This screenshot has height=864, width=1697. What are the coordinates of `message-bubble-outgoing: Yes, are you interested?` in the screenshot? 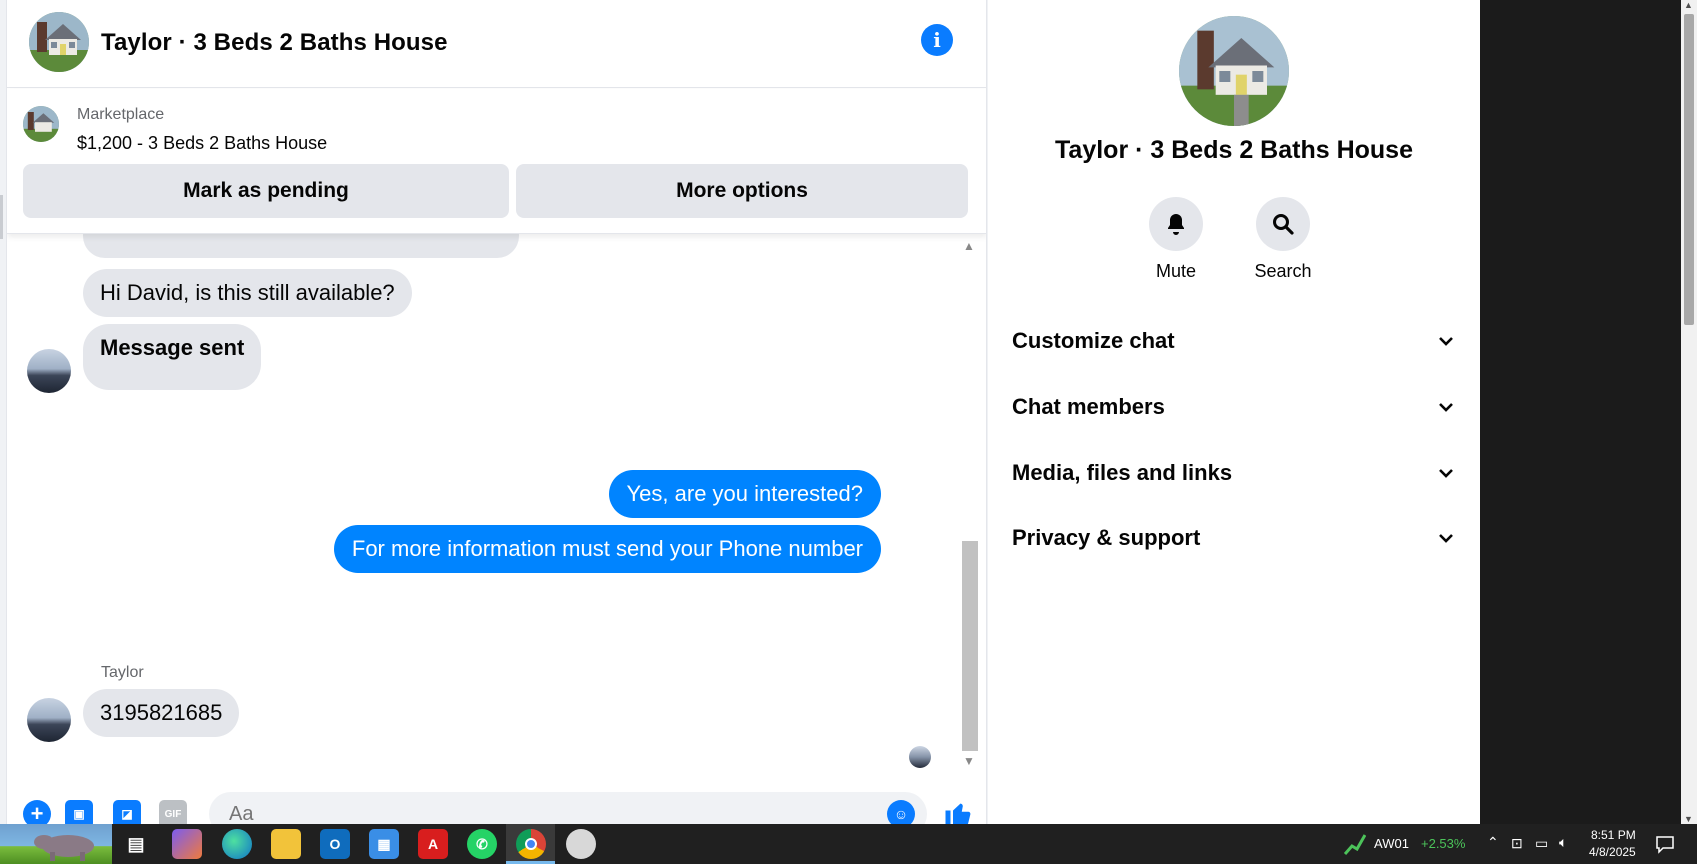 It's located at (744, 494).